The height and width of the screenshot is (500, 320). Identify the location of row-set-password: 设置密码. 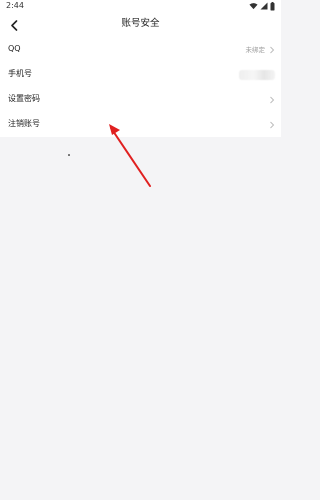
(140, 99).